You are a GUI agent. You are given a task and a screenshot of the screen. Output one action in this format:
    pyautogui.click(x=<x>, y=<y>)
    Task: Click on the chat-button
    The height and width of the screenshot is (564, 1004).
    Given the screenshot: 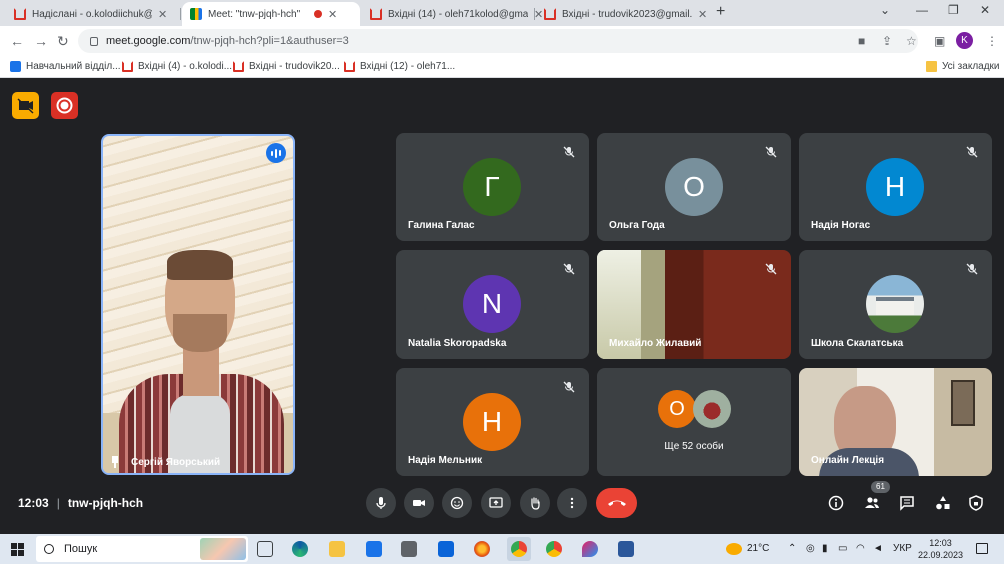 What is the action you would take?
    pyautogui.click(x=907, y=503)
    